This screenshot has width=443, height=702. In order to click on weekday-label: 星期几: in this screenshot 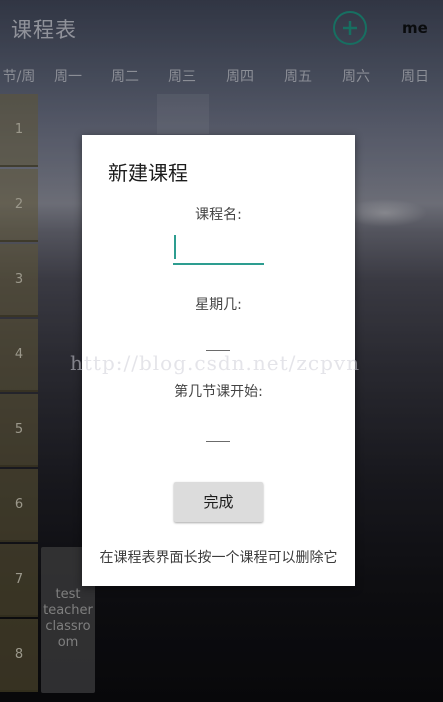, I will do `click(218, 305)`.